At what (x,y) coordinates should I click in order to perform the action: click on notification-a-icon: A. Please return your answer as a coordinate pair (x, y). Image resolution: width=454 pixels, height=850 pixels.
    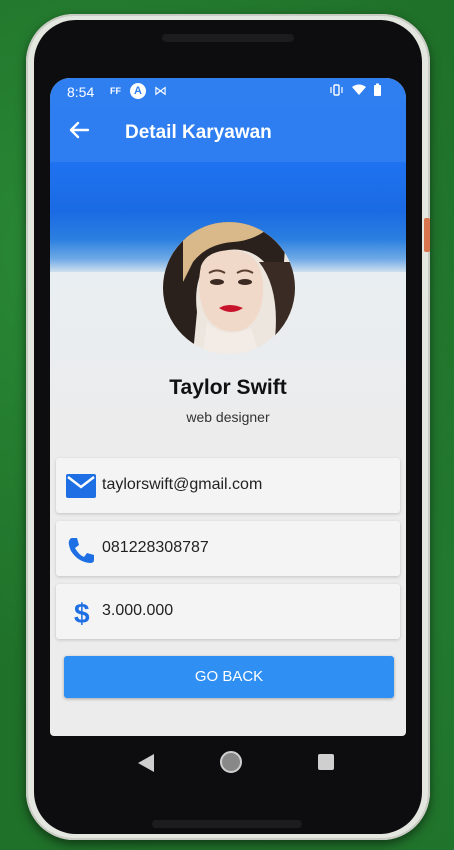
    Looking at the image, I should click on (138, 91).